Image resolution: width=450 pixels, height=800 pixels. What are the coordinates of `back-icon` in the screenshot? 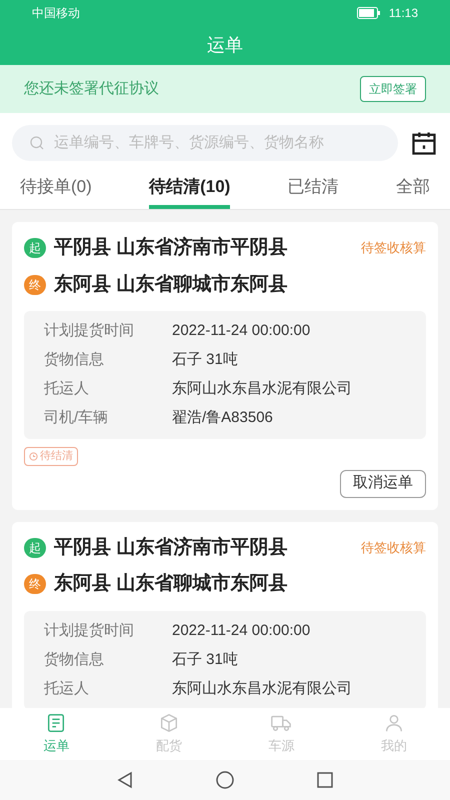 It's located at (125, 780).